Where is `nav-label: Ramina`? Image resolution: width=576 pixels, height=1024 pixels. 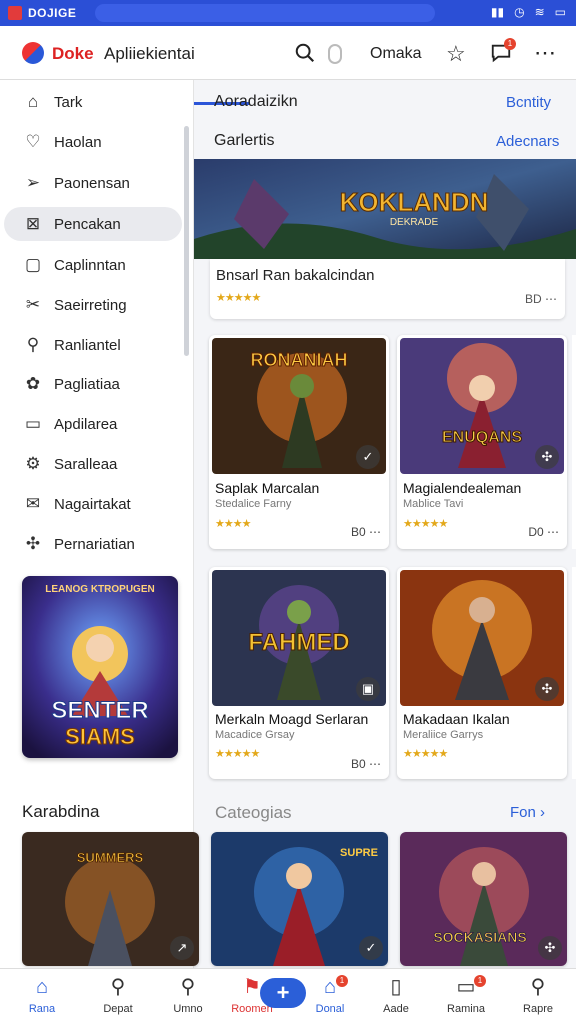
nav-label: Ramina is located at coordinates (466, 1009).